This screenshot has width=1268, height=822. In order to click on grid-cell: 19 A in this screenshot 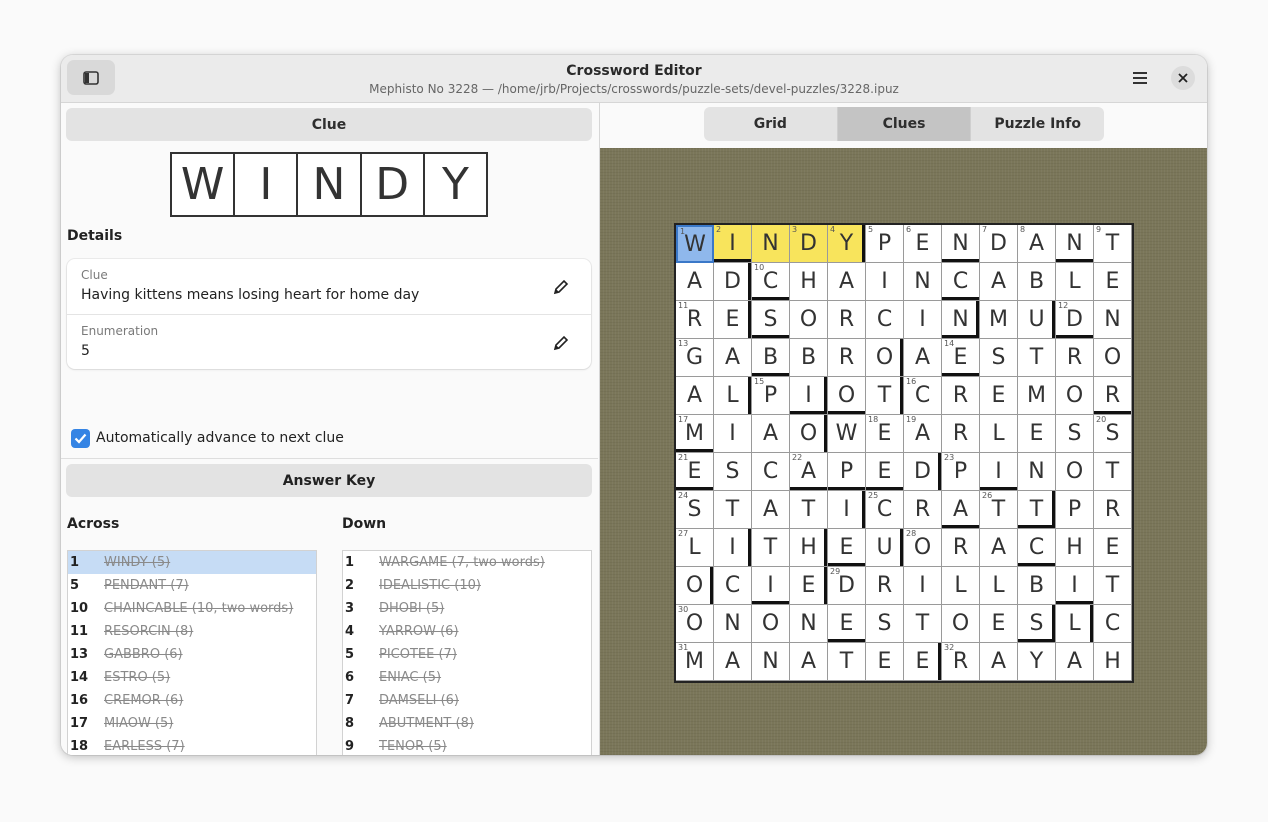, I will do `click(923, 434)`.